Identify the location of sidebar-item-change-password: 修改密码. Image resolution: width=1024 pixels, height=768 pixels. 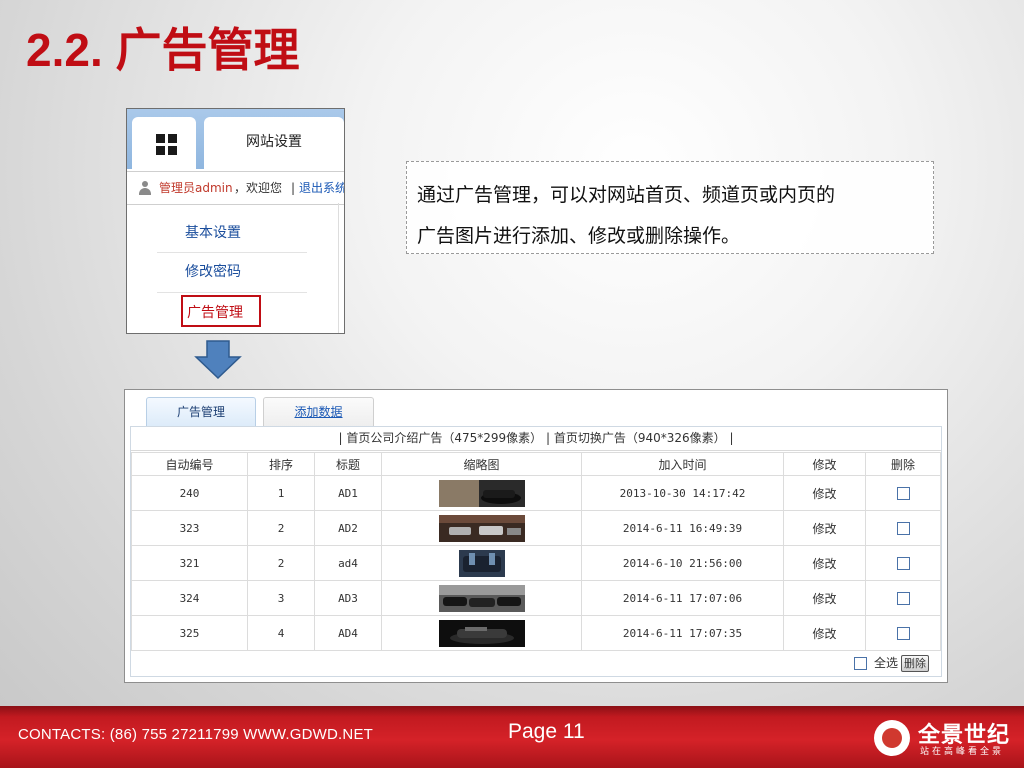
(245, 272).